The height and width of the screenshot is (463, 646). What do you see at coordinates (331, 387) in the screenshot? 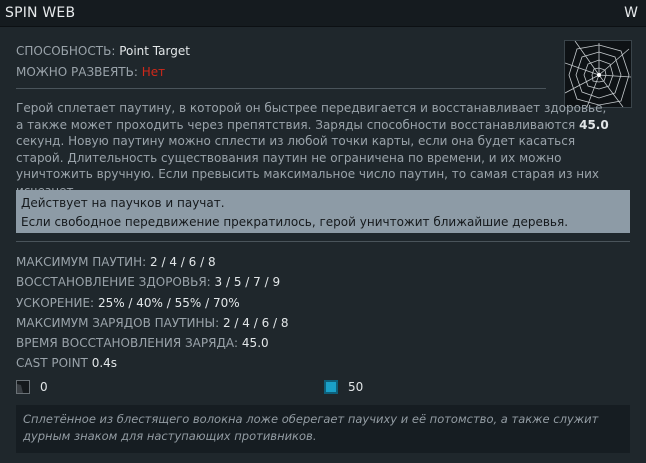
I see `mana-icon` at bounding box center [331, 387].